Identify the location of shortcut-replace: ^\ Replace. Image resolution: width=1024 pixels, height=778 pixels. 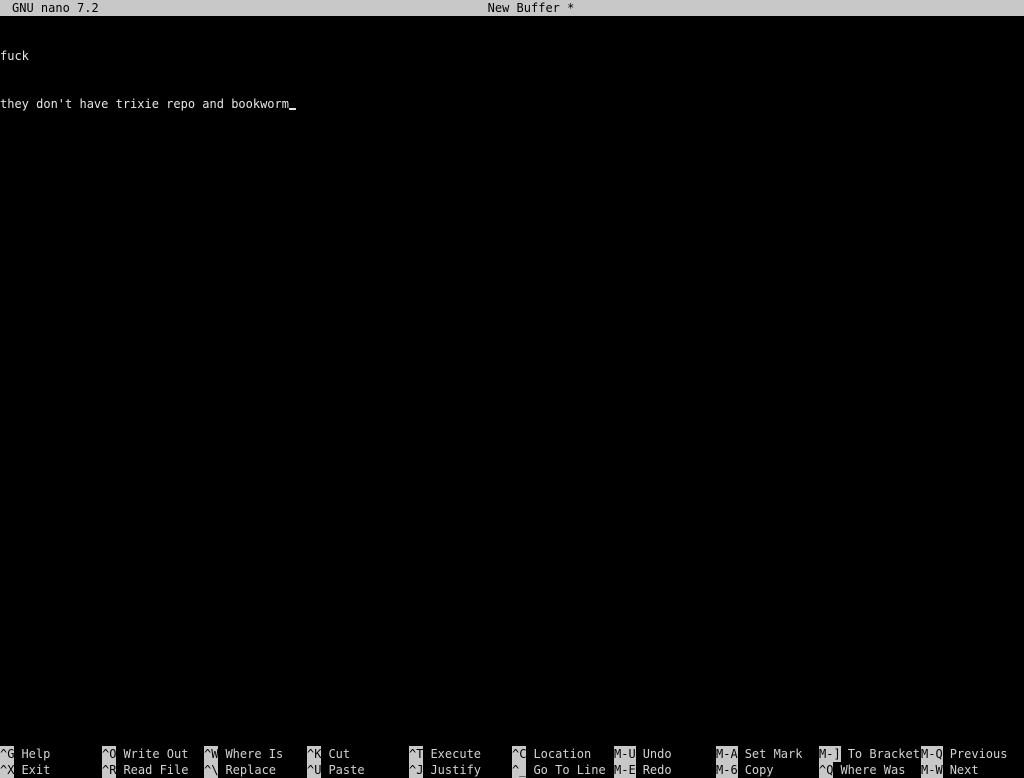
(240, 770).